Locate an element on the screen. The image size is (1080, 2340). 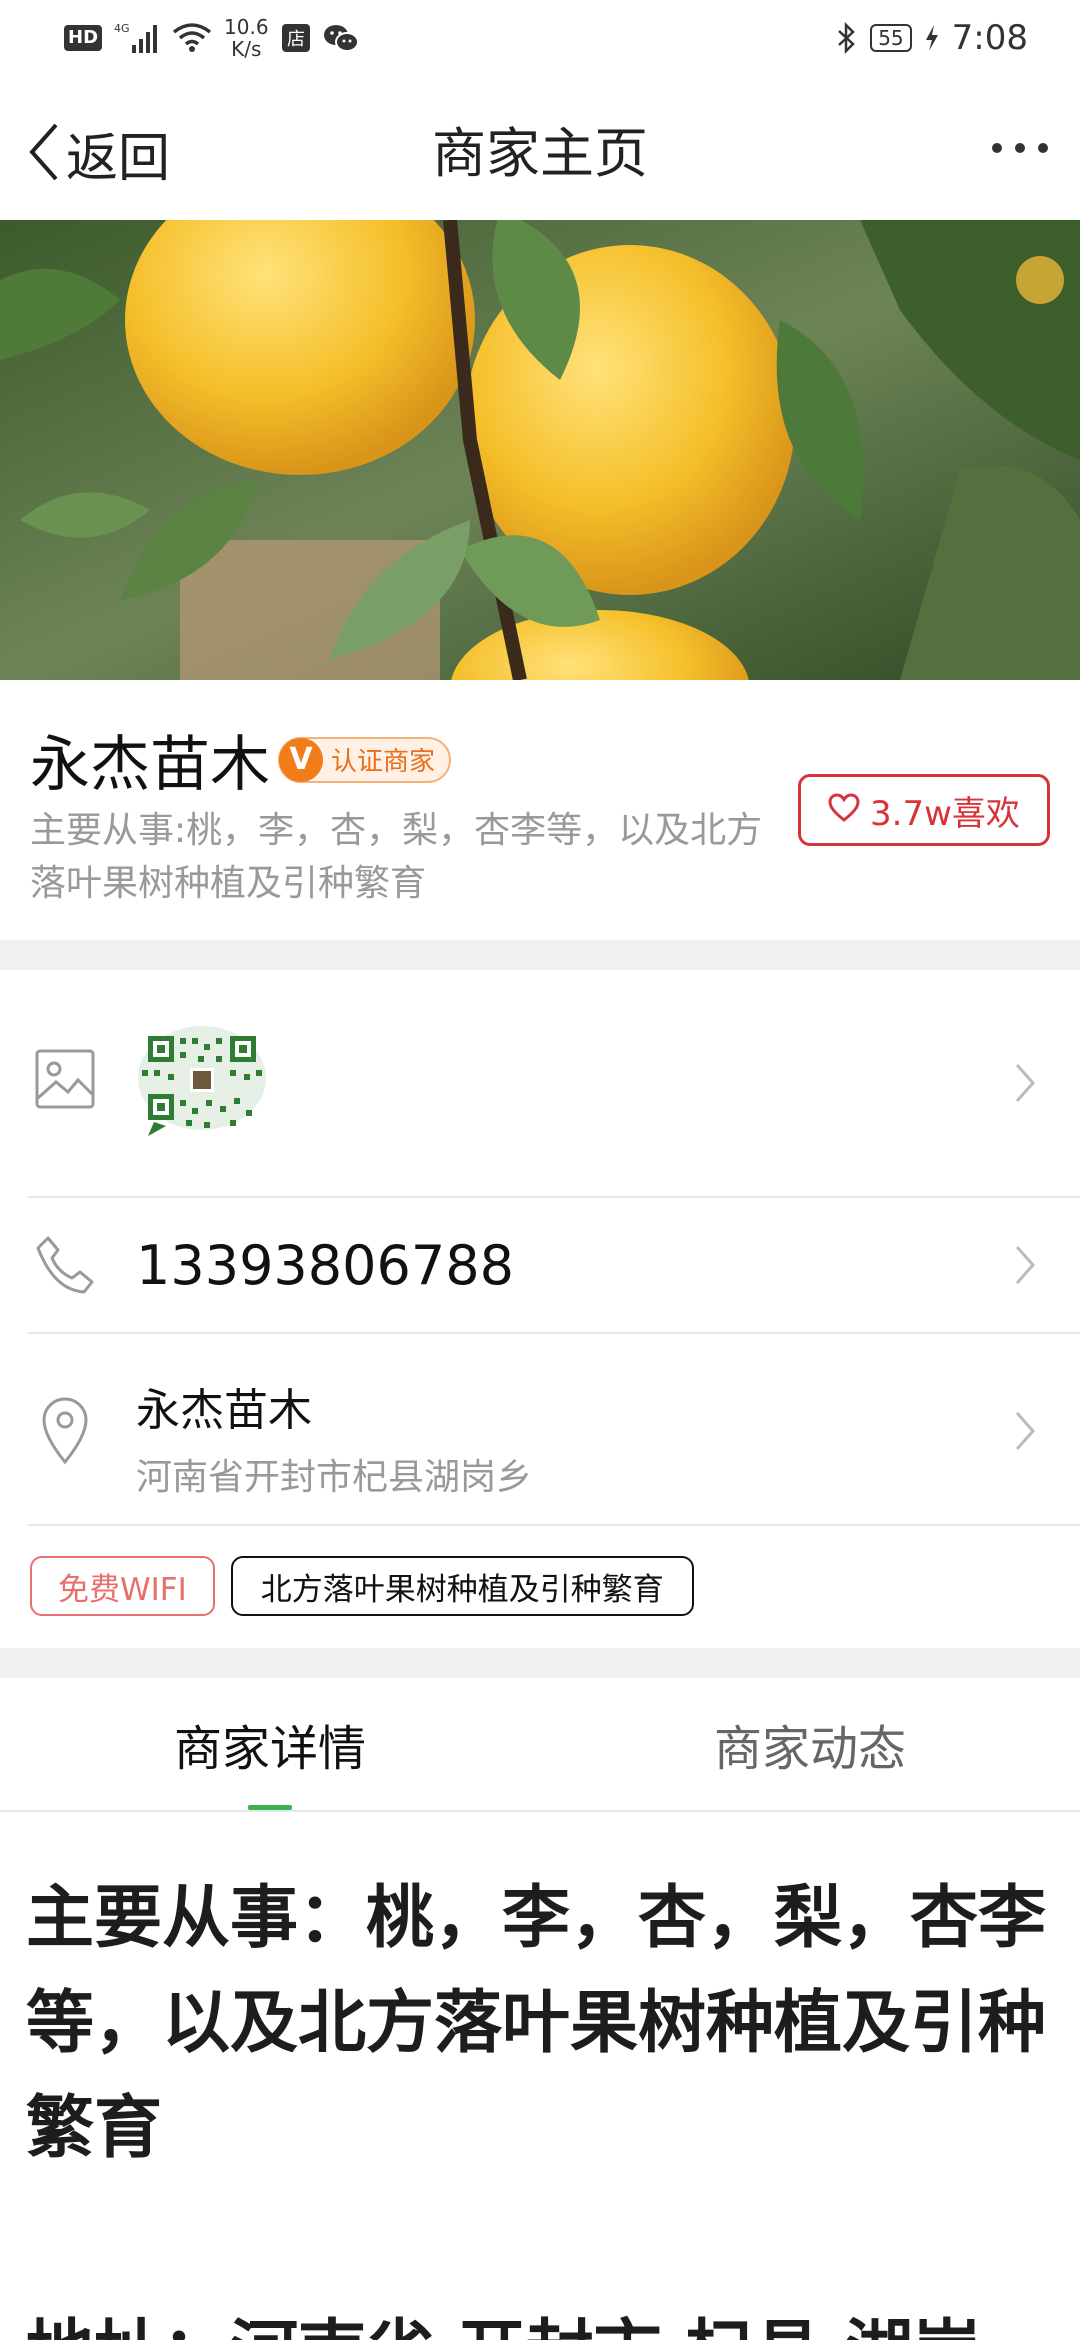
nav-bar: 返回 商家主页 is located at coordinates (540, 148).